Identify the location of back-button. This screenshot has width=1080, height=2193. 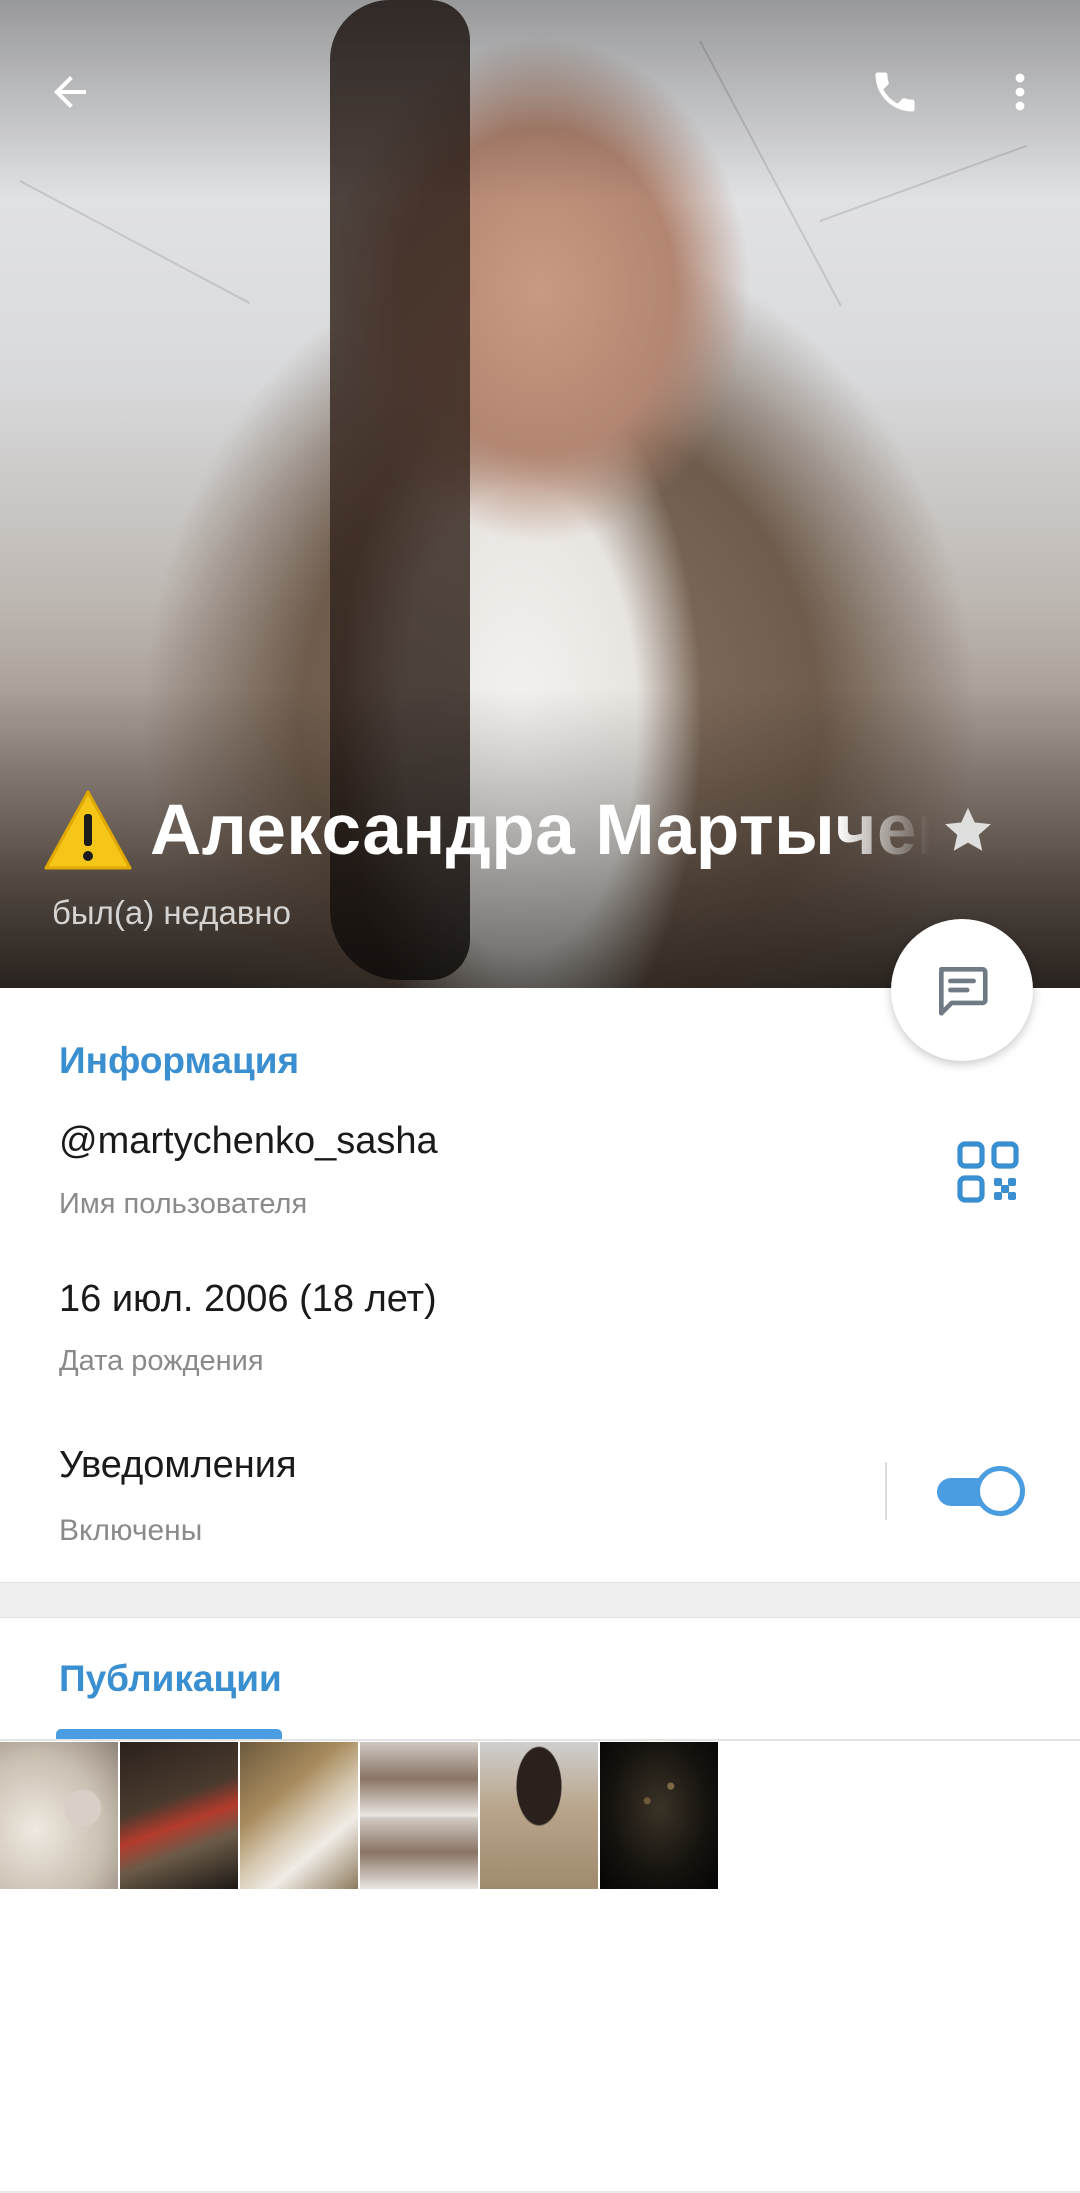
(70, 92).